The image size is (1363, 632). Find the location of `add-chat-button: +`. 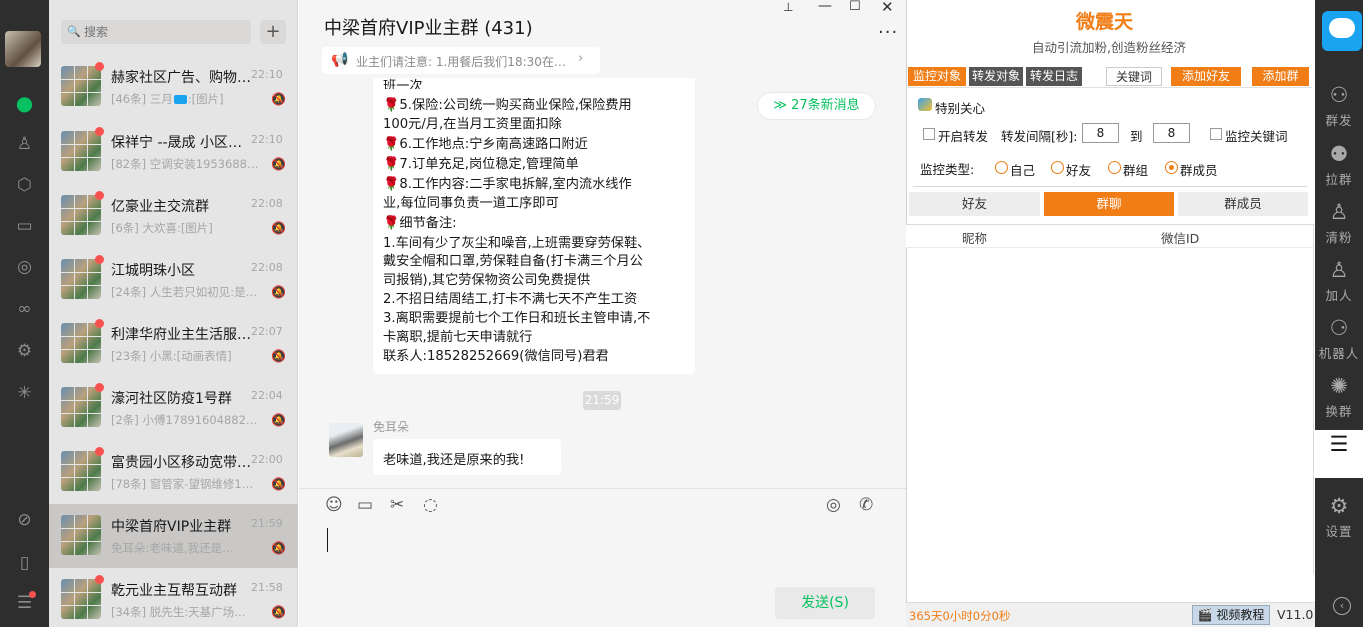

add-chat-button: + is located at coordinates (273, 32).